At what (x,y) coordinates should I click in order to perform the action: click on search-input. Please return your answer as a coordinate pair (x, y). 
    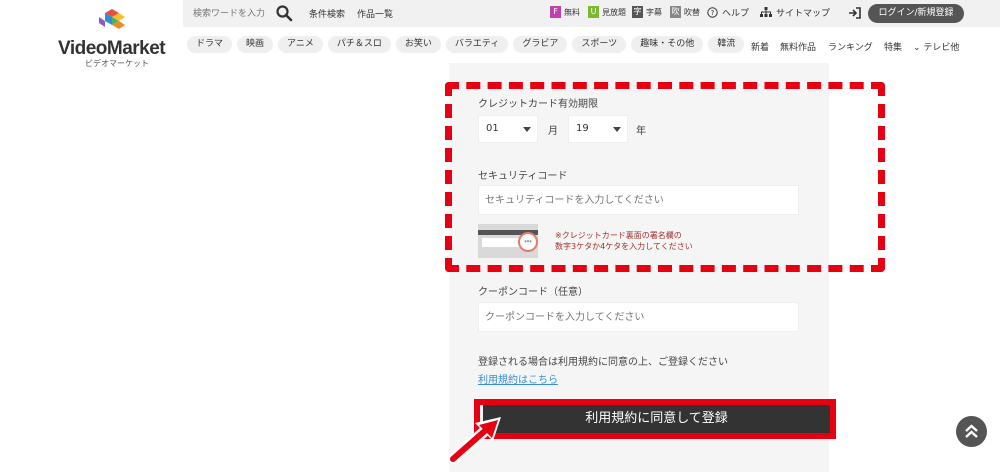
    Looking at the image, I should click on (233, 13).